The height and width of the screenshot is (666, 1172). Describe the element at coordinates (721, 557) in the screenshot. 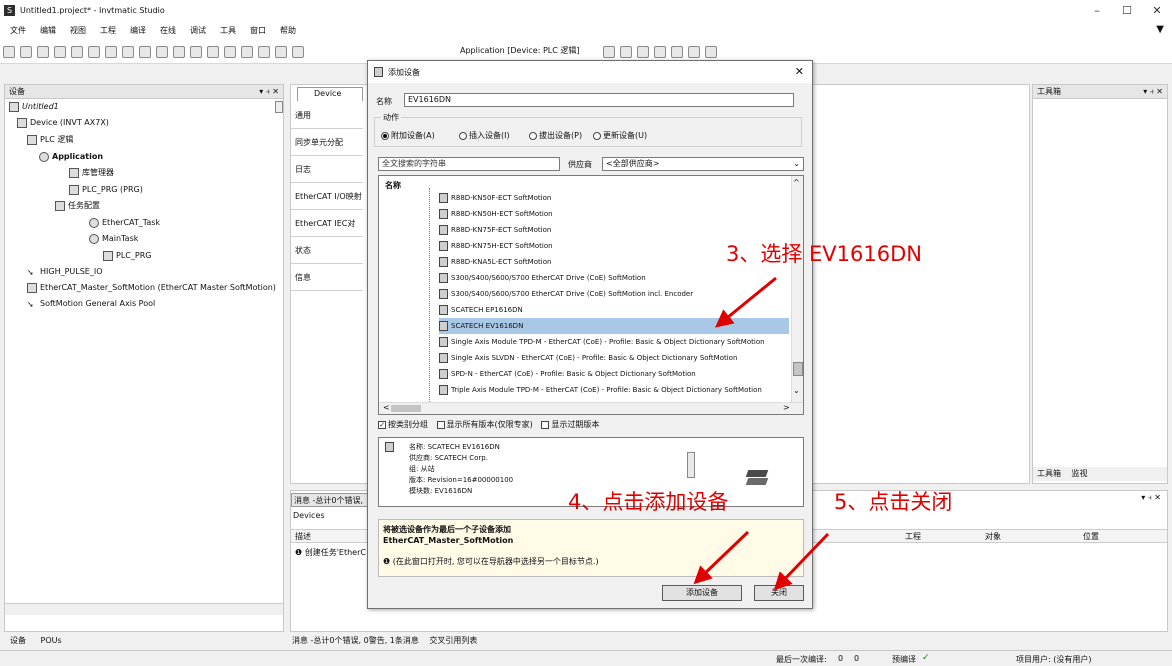

I see `arrow-to-add-button` at that location.